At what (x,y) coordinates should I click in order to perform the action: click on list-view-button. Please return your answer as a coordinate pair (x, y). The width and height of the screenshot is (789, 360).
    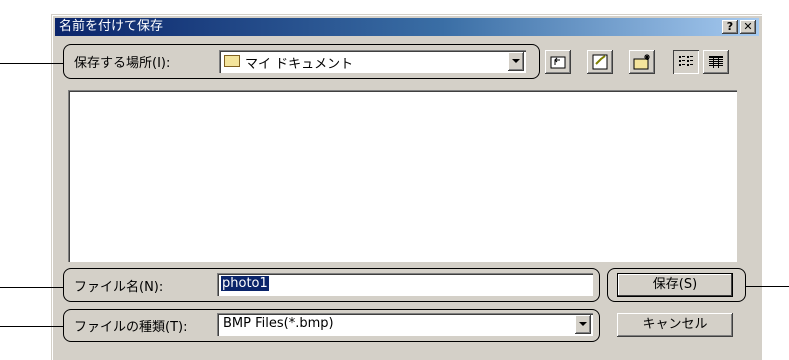
    Looking at the image, I should click on (686, 62).